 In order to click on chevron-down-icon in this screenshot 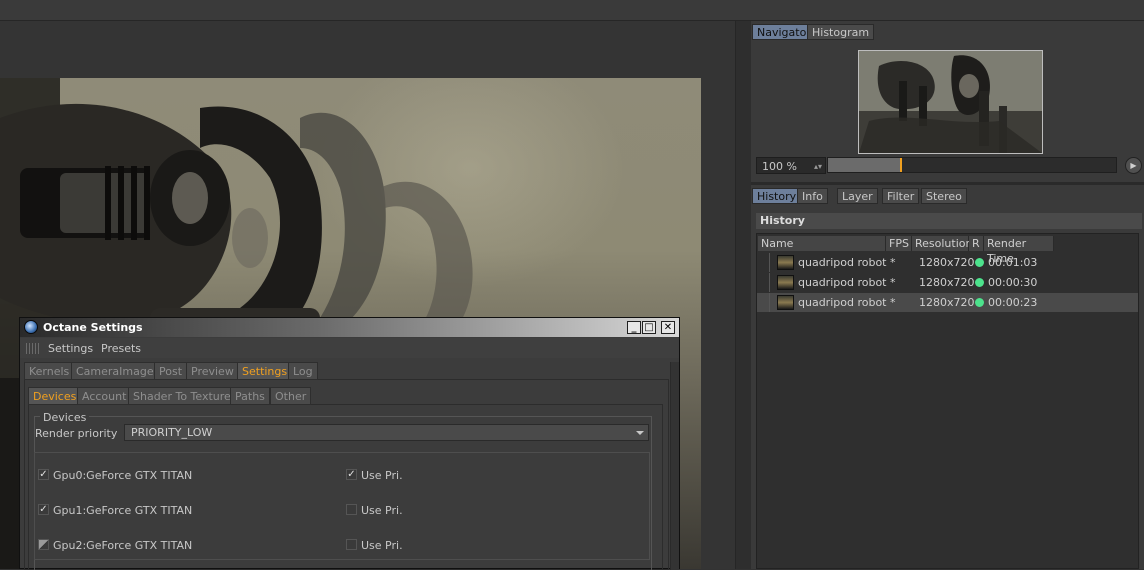, I will do `click(640, 433)`.